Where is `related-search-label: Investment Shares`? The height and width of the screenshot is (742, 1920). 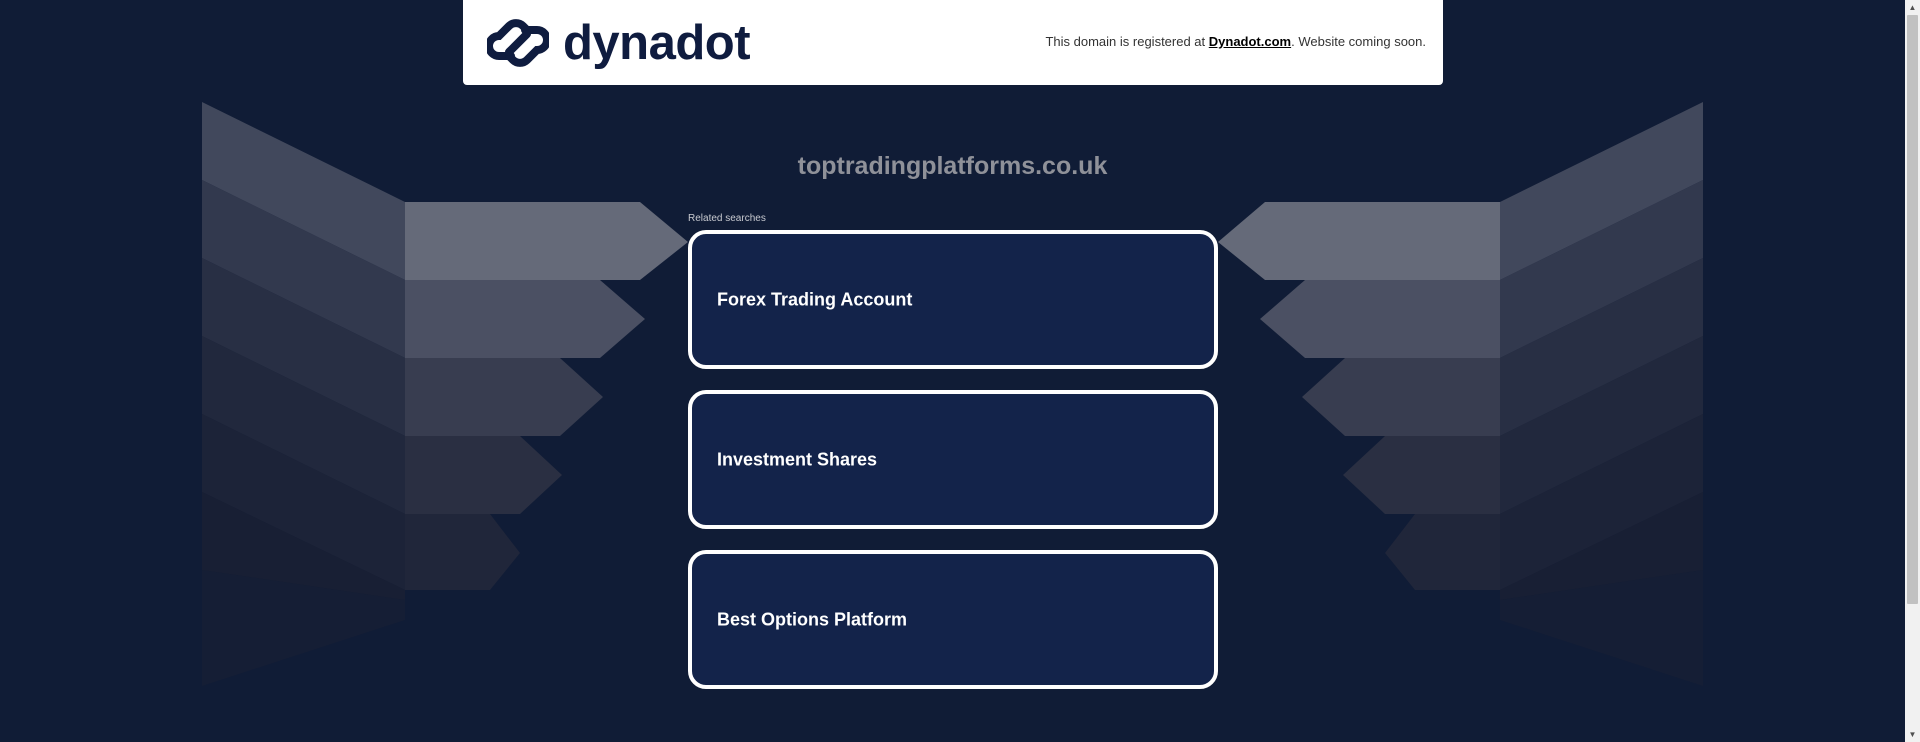
related-search-label: Investment Shares is located at coordinates (797, 459).